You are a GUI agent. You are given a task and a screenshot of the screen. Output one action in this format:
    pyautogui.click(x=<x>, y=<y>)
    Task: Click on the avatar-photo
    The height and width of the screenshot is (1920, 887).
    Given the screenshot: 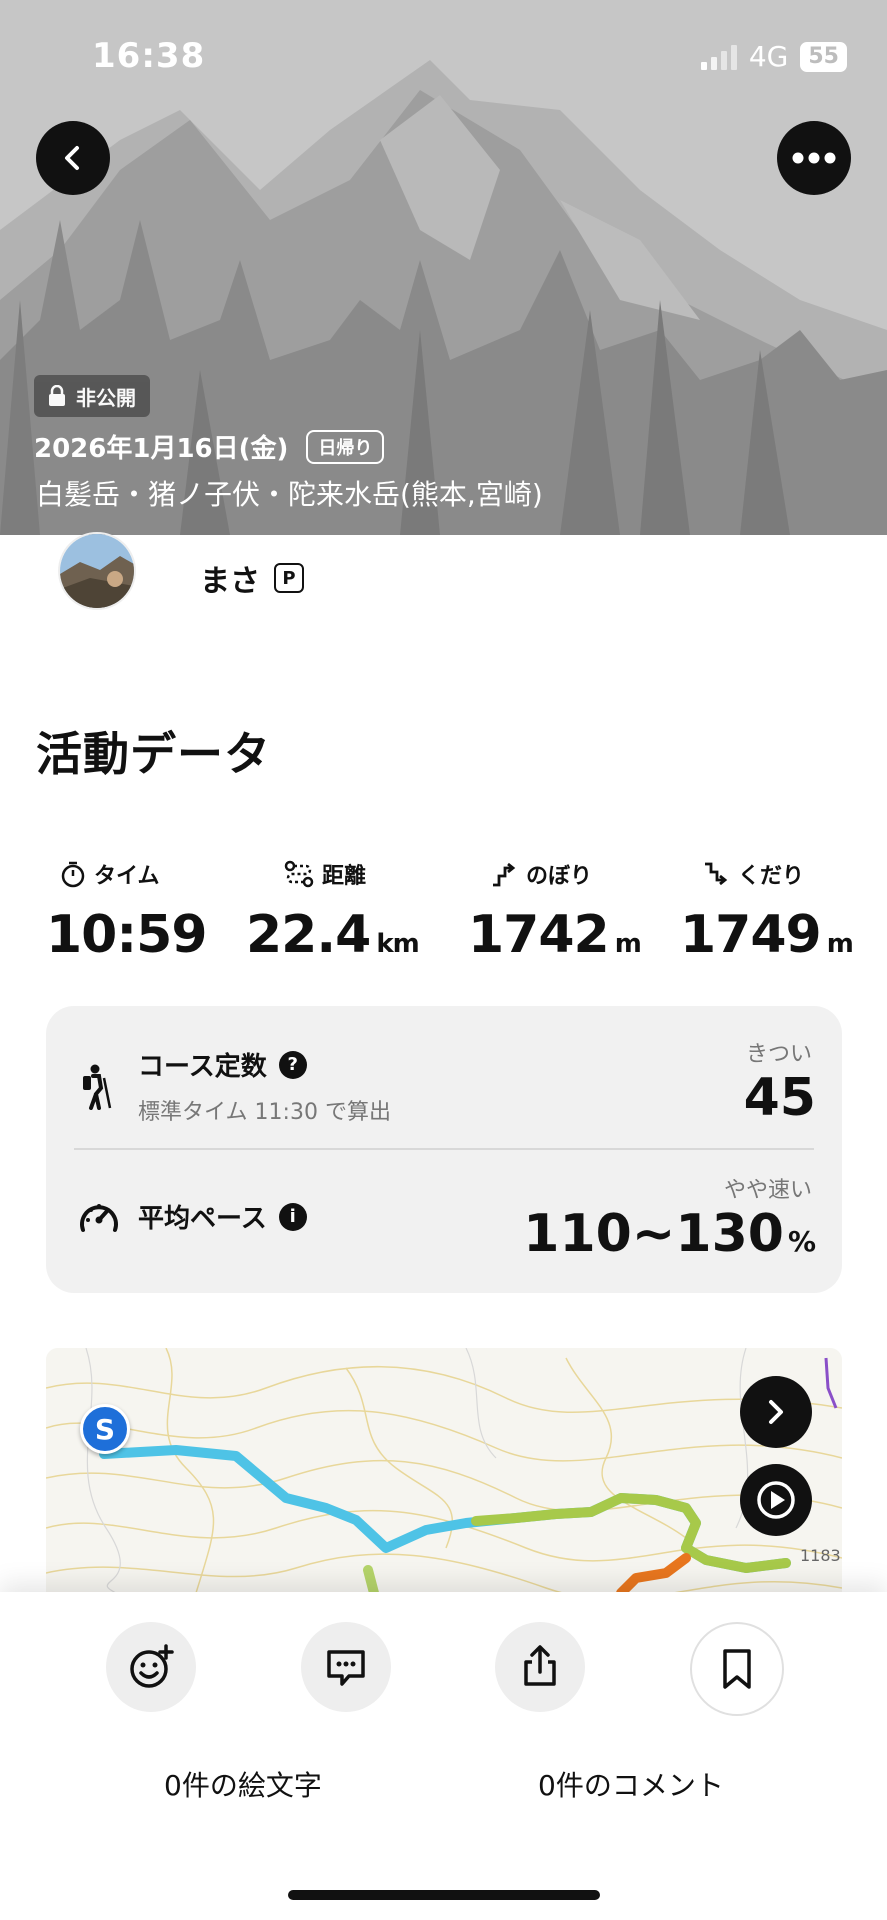 What is the action you would take?
    pyautogui.click(x=97, y=571)
    